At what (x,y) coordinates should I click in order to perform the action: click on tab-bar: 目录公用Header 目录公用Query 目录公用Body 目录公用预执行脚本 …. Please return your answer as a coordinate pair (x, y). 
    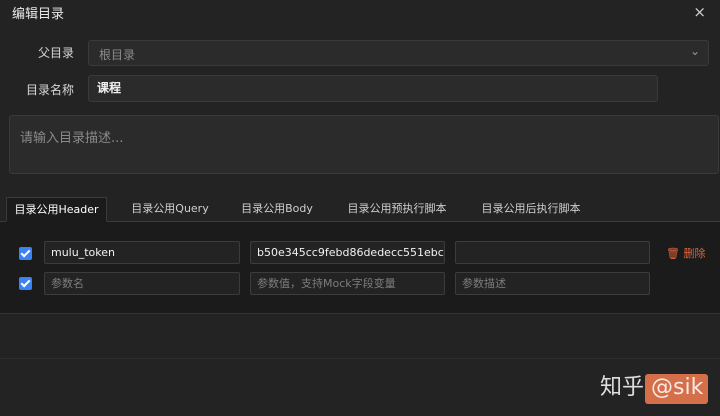
    Looking at the image, I should click on (360, 209).